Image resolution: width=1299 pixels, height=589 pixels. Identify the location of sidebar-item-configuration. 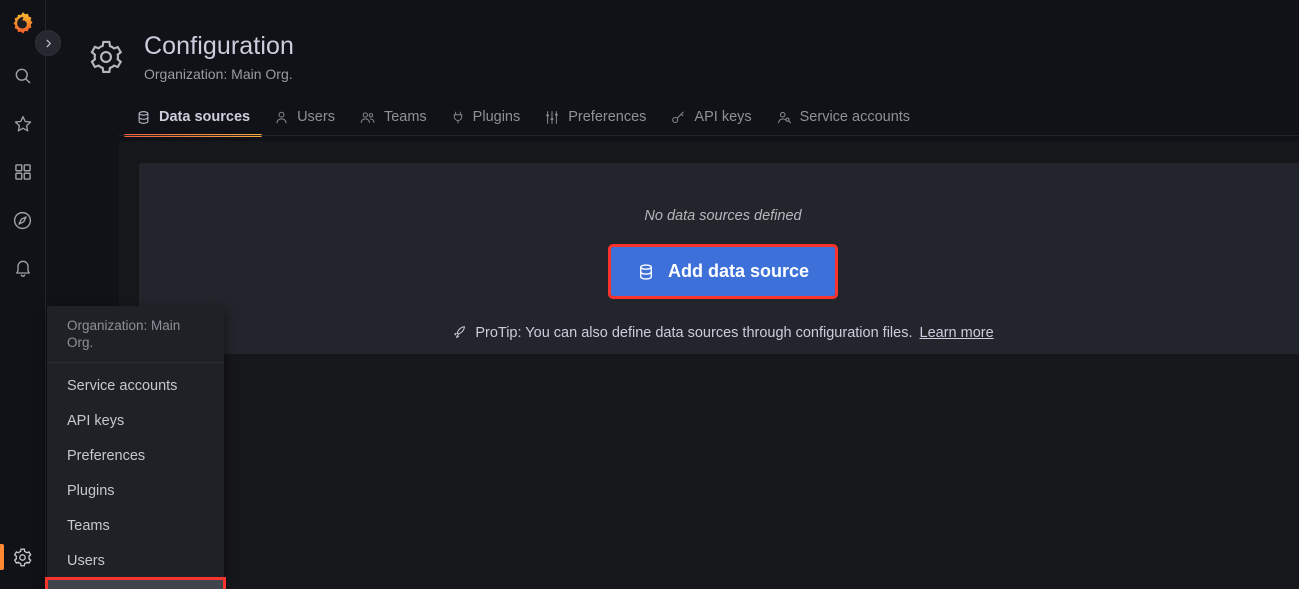
(23, 557).